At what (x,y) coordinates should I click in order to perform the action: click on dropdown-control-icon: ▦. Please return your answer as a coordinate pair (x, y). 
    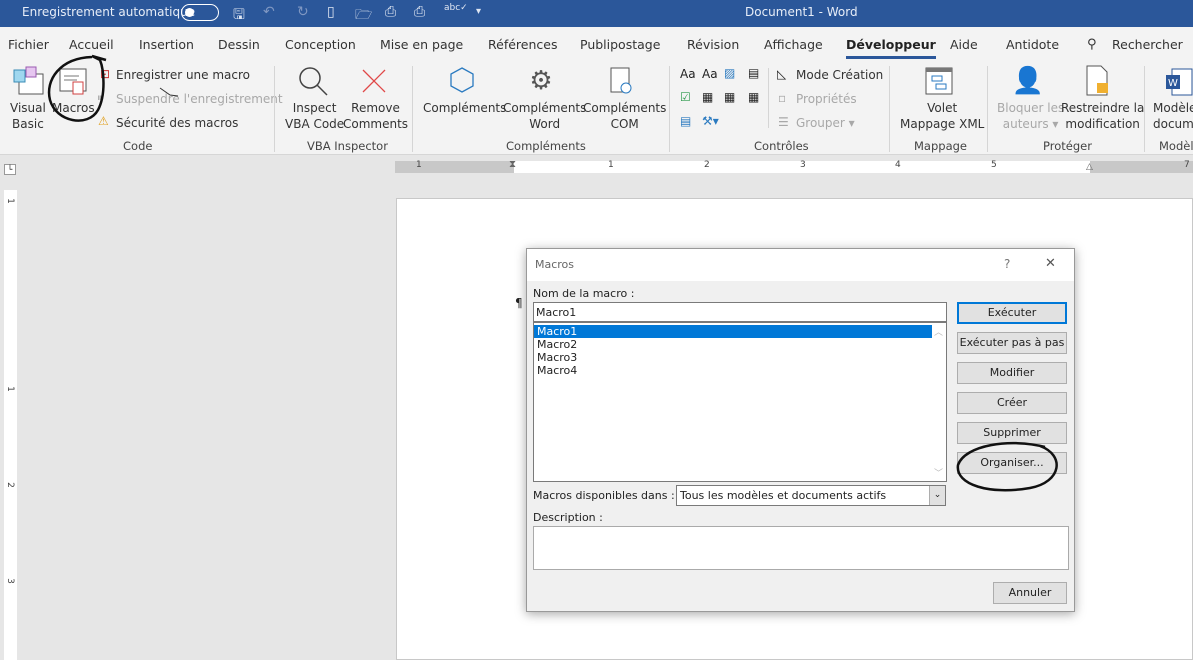
    Looking at the image, I should click on (729, 97).